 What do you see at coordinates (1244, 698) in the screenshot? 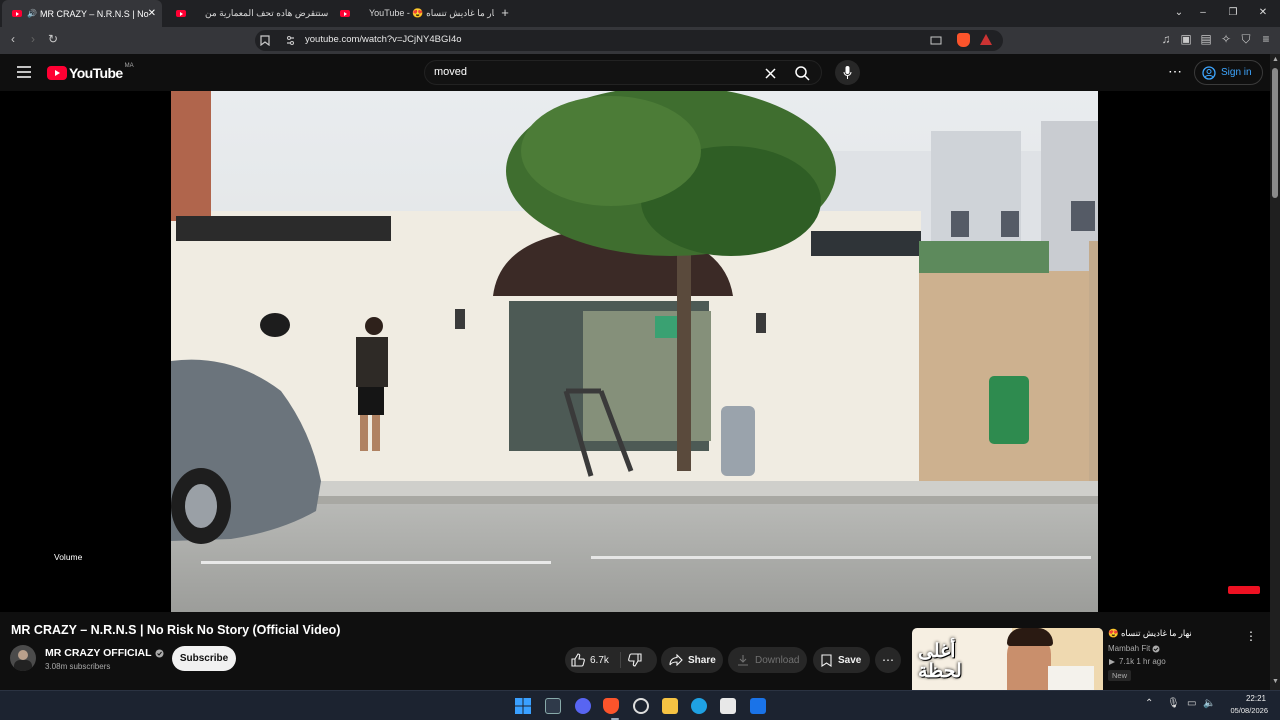
I see `clock-time: 22:21` at bounding box center [1244, 698].